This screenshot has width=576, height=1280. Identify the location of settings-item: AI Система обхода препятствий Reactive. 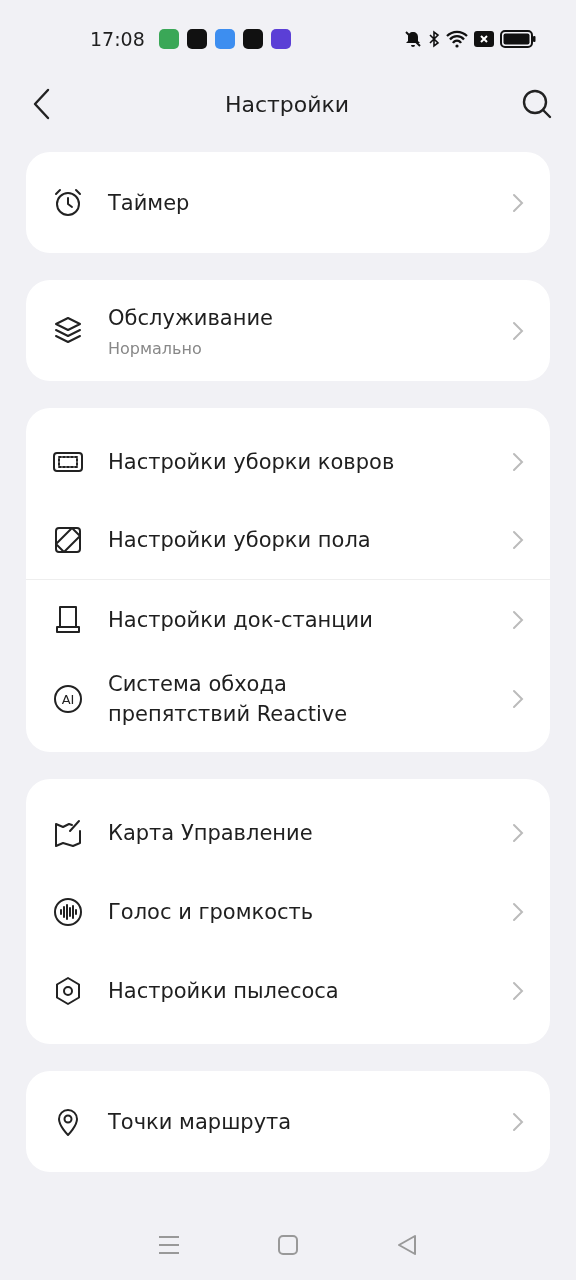
(288, 698).